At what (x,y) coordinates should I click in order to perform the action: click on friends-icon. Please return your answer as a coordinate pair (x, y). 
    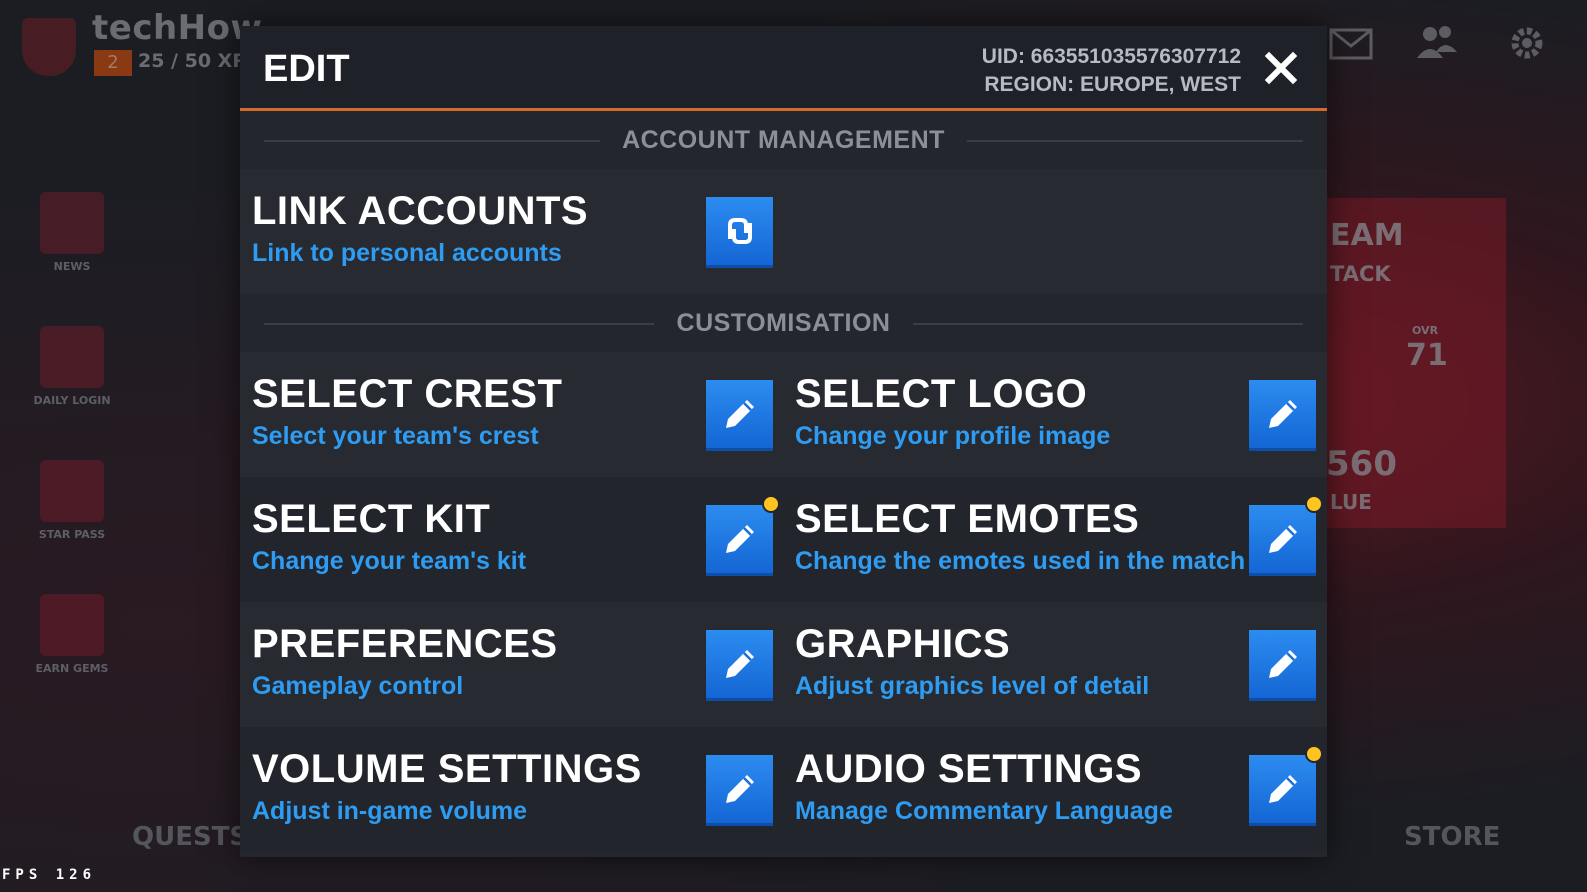
    Looking at the image, I should click on (1437, 43).